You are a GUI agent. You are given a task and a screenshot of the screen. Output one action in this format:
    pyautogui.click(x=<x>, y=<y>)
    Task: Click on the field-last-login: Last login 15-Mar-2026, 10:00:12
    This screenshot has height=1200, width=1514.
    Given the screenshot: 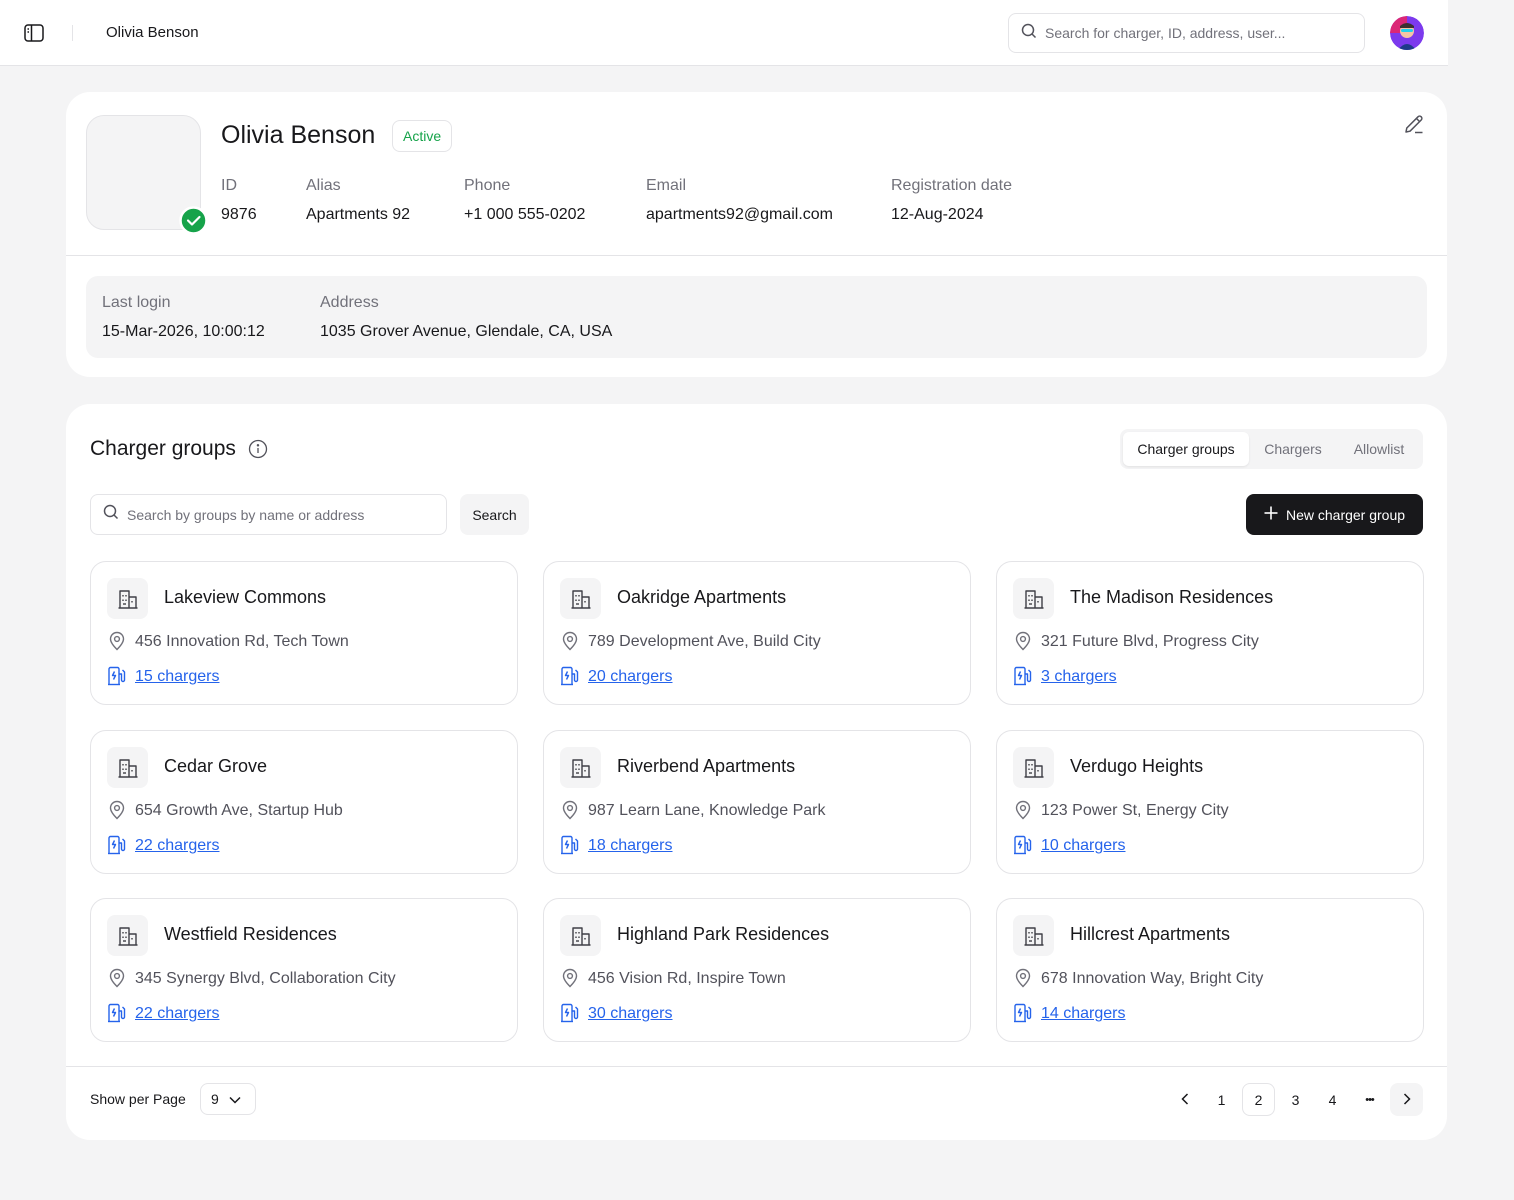 What is the action you would take?
    pyautogui.click(x=183, y=317)
    